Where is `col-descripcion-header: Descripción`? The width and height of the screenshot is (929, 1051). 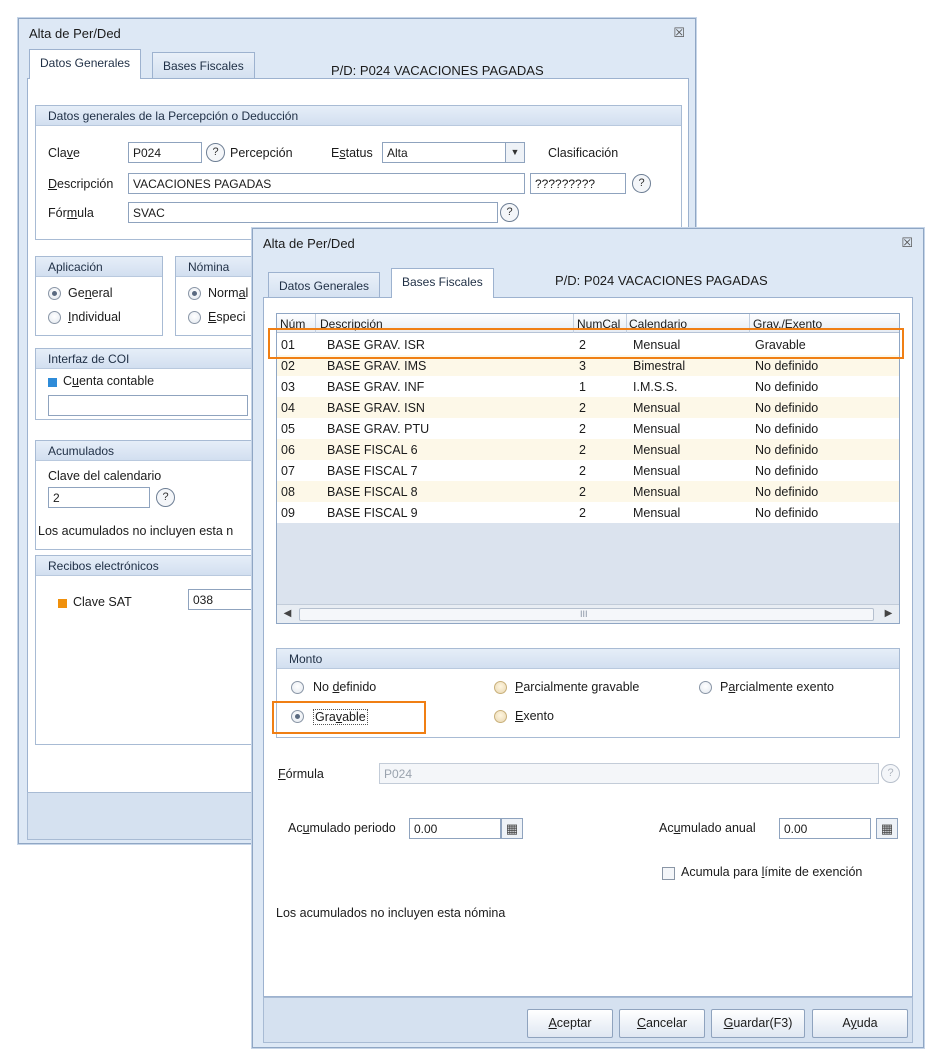 col-descripcion-header: Descripción is located at coordinates (351, 324).